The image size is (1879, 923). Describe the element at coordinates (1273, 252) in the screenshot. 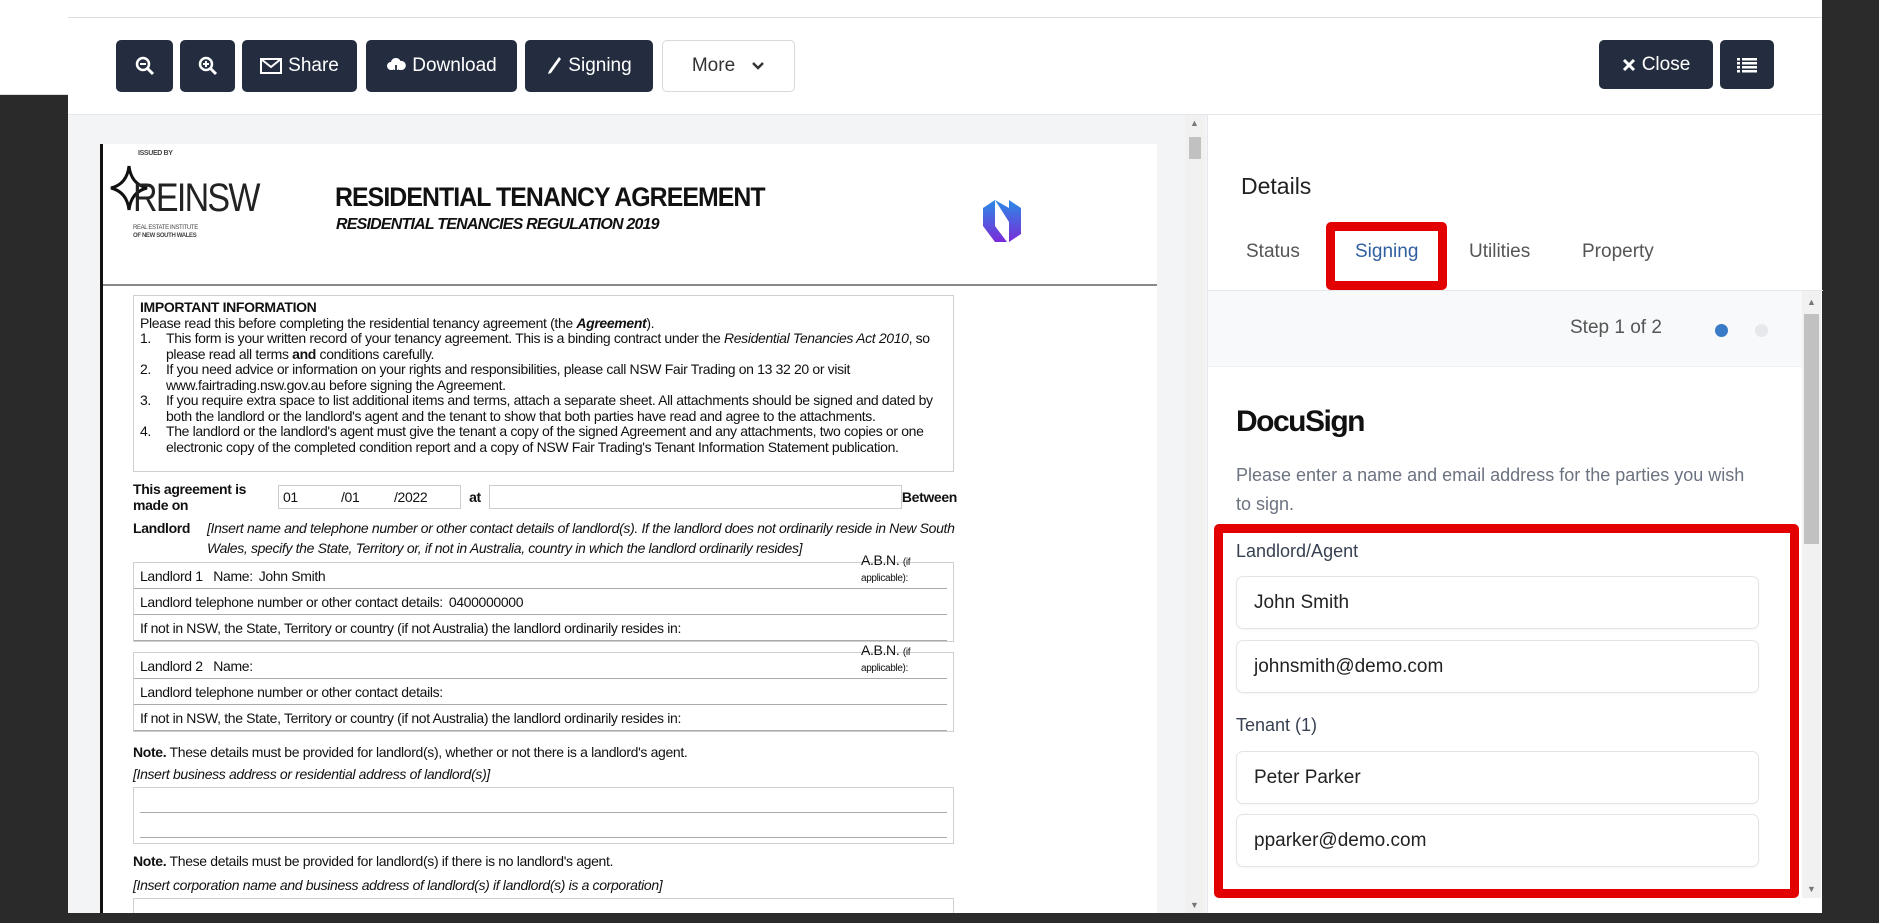

I see `tab-status: Status` at that location.